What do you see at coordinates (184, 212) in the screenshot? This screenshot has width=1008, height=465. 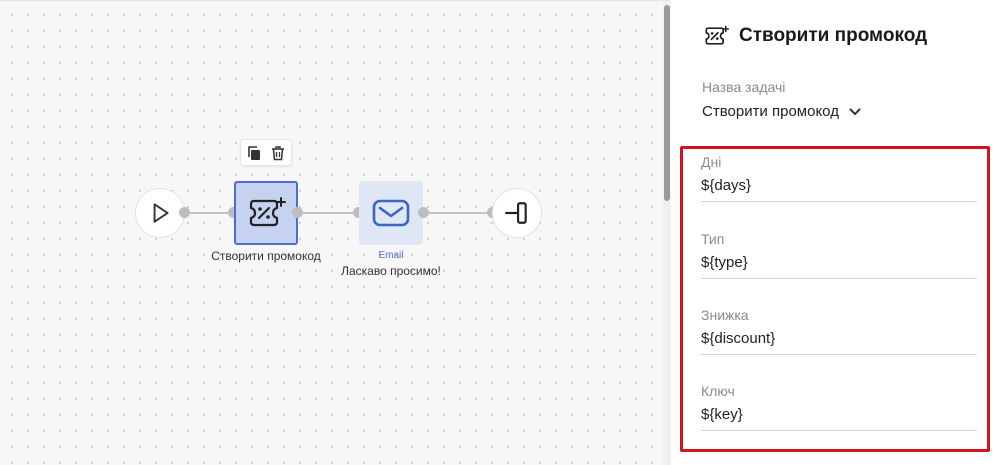 I see `start-output-port` at bounding box center [184, 212].